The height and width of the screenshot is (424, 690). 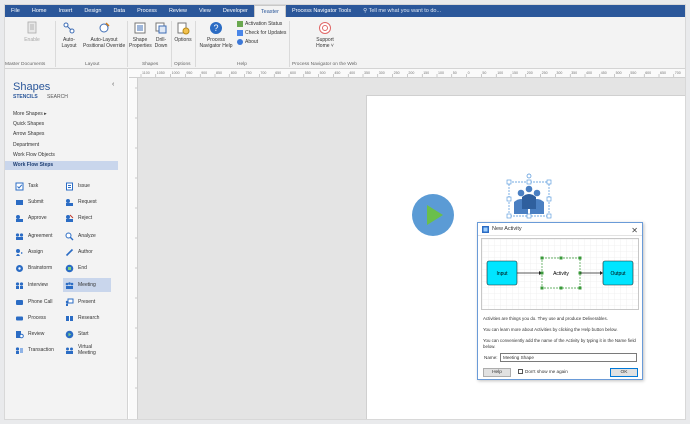 What do you see at coordinates (61, 155) in the screenshot?
I see `stencil-work-flow-objects: Work Flow Objects` at bounding box center [61, 155].